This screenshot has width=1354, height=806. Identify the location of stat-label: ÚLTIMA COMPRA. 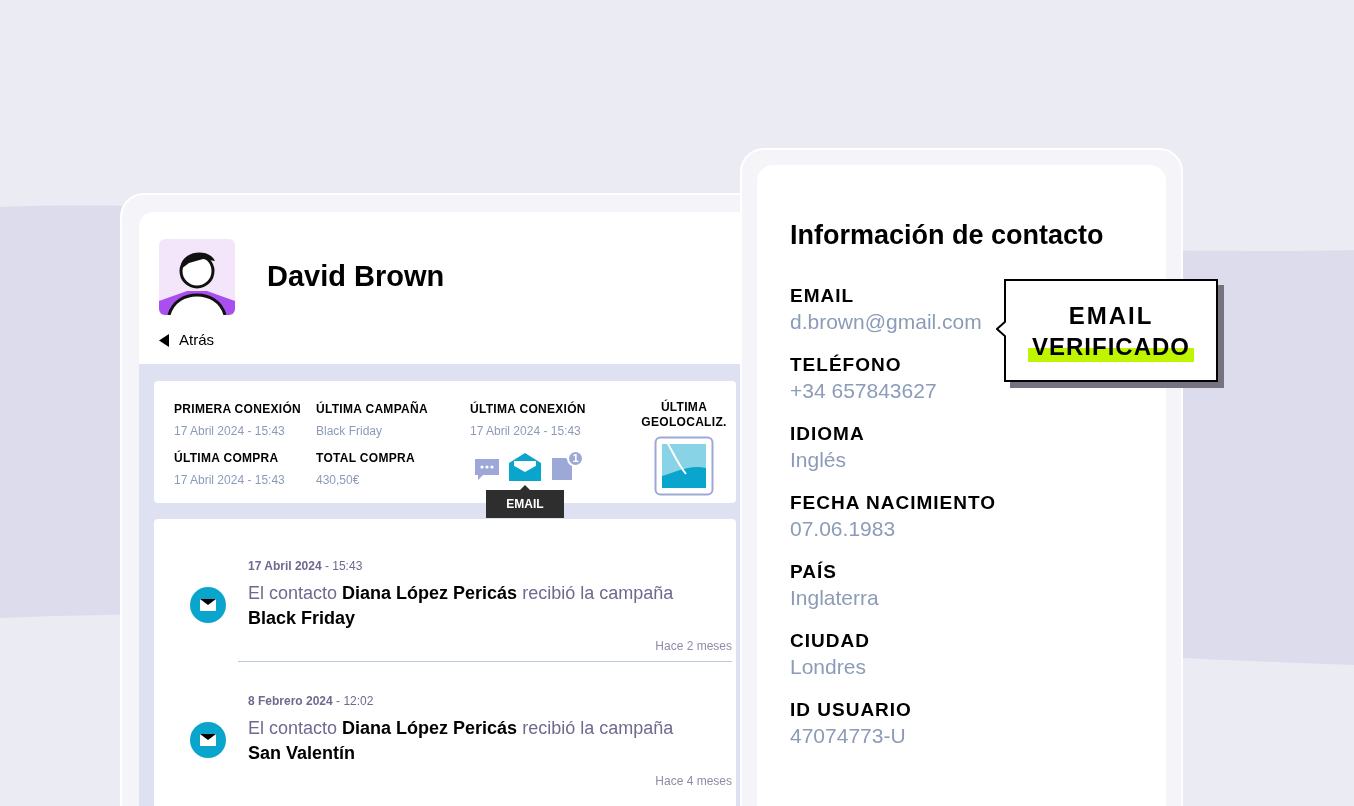
(227, 458).